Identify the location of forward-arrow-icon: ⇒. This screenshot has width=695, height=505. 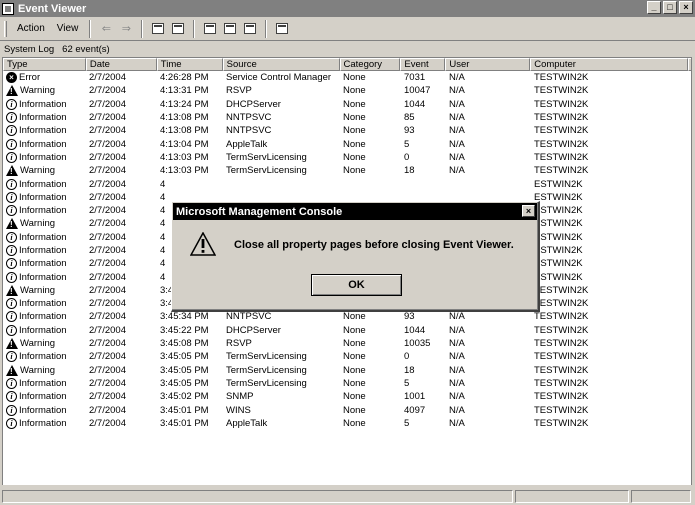
(126, 29).